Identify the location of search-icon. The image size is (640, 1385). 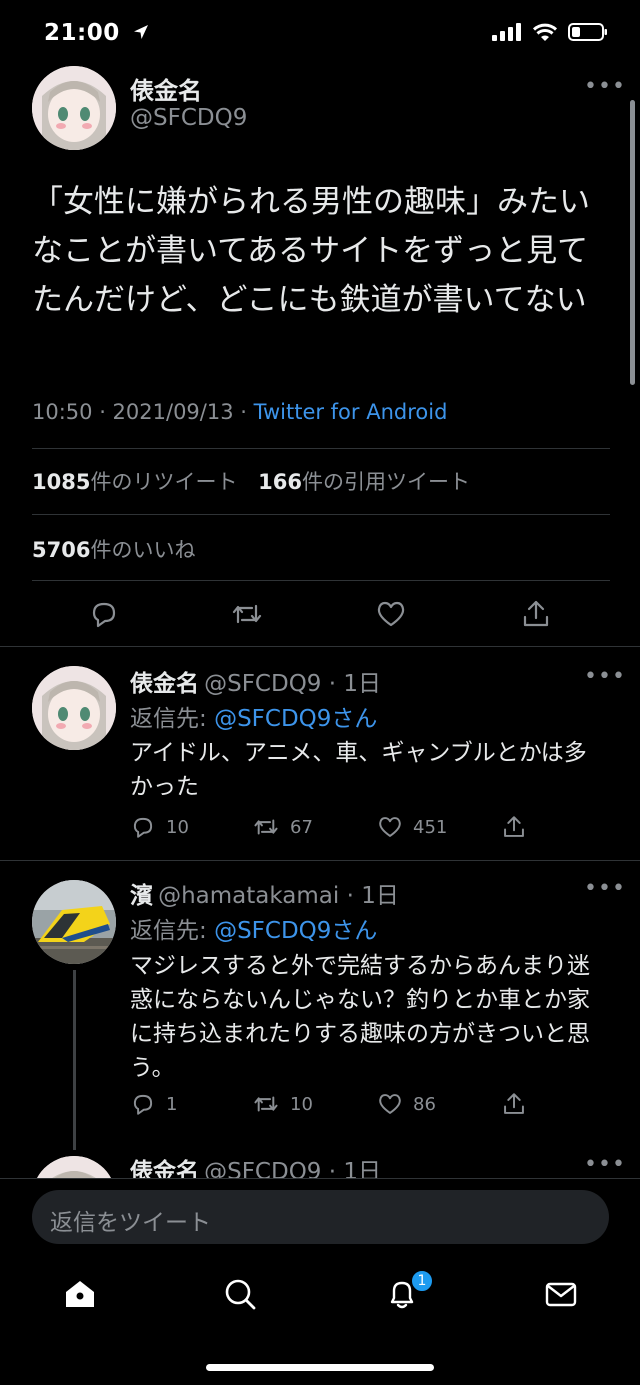
(240, 1294).